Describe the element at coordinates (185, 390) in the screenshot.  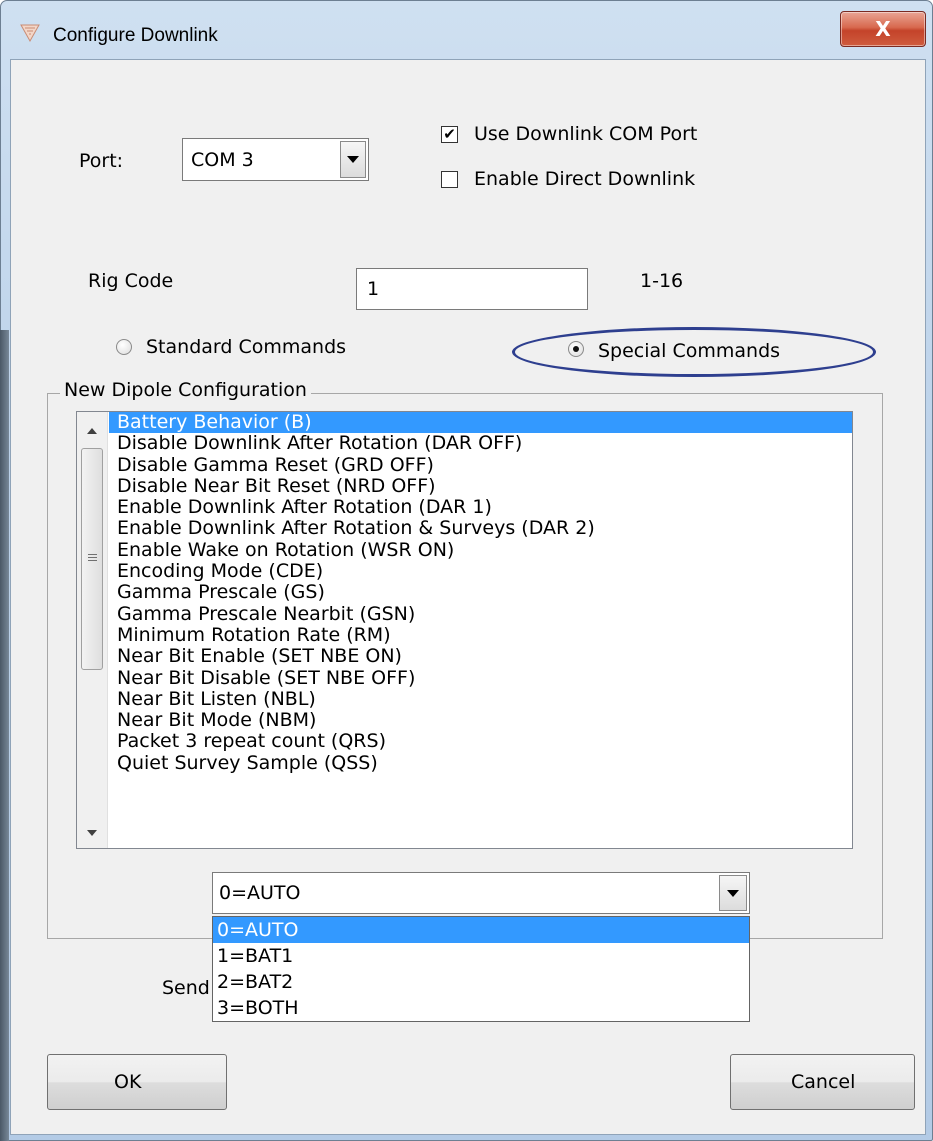
I see `group-title: New Dipole Configuration` at that location.